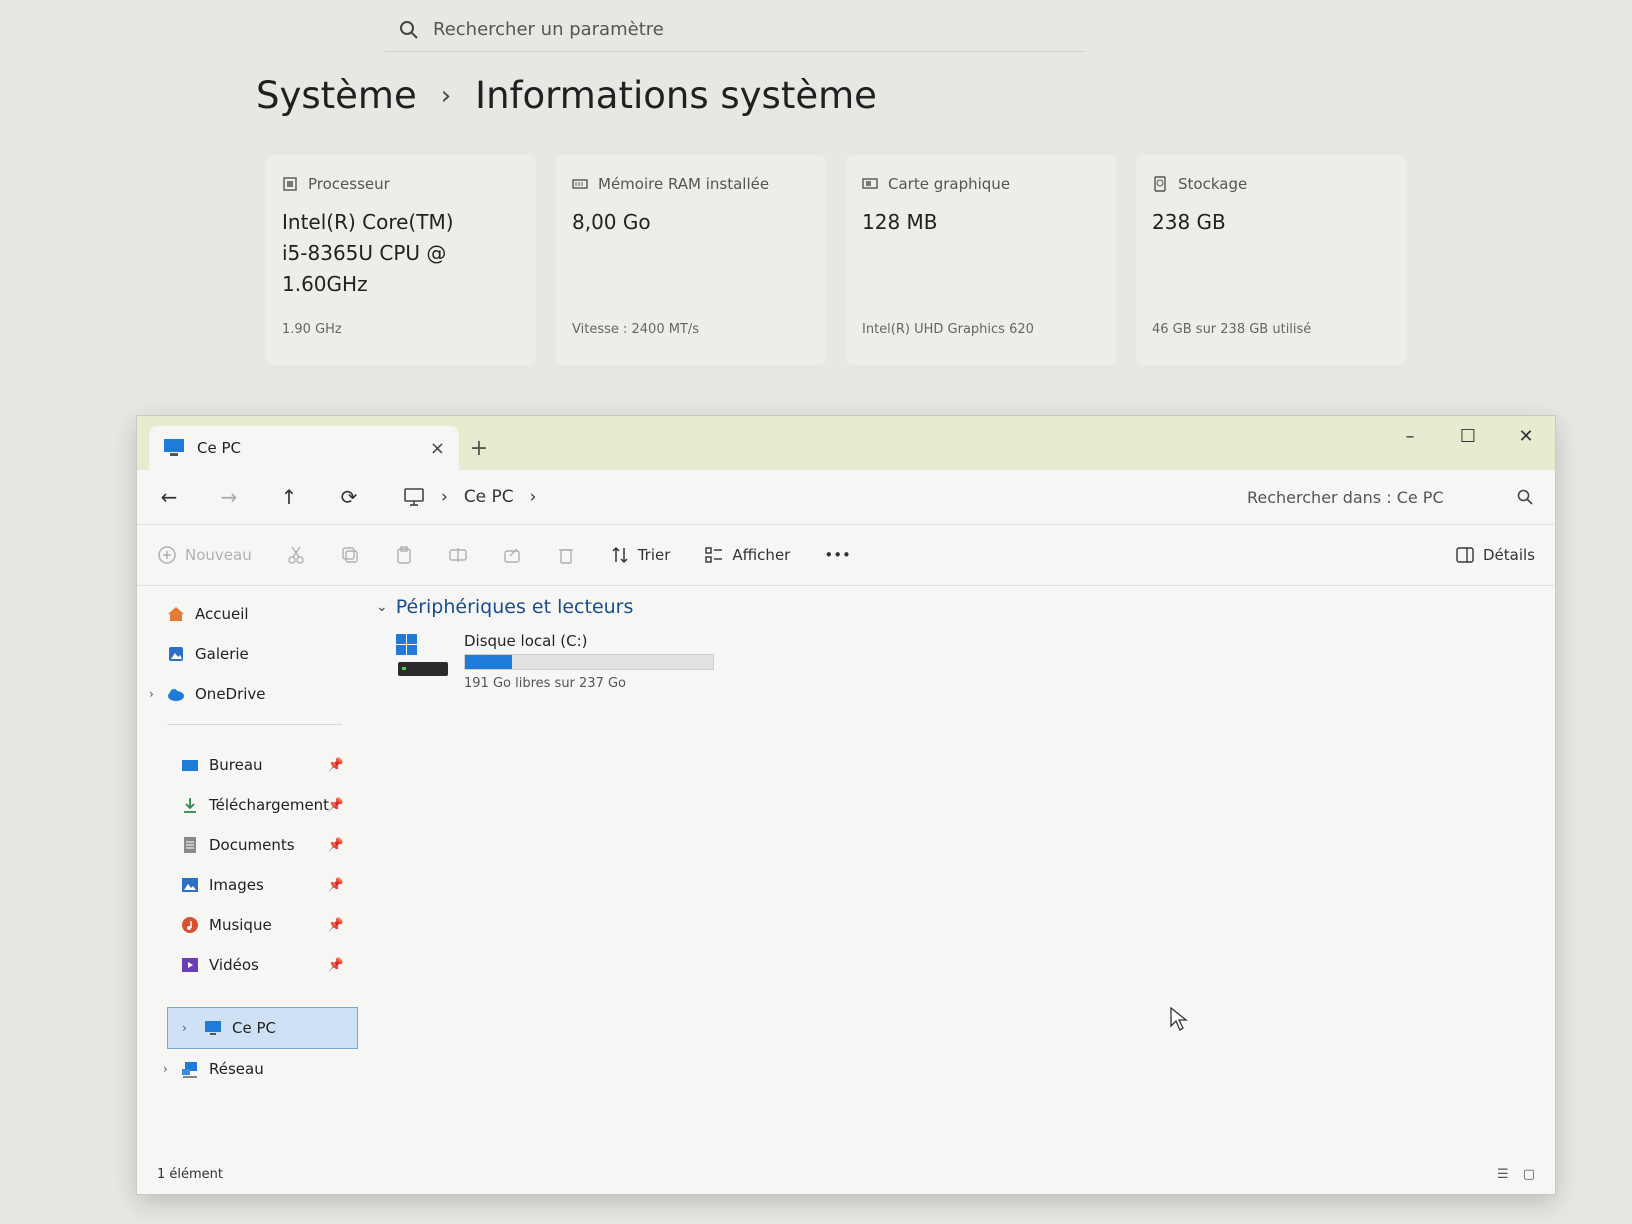  I want to click on maximize-button: ☐, so click(1468, 436).